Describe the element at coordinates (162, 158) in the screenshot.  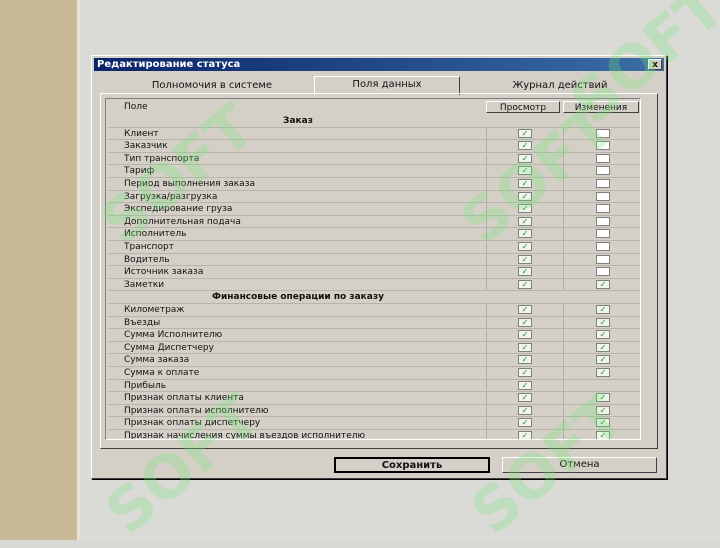
I see `field-label: Тип транспорта` at that location.